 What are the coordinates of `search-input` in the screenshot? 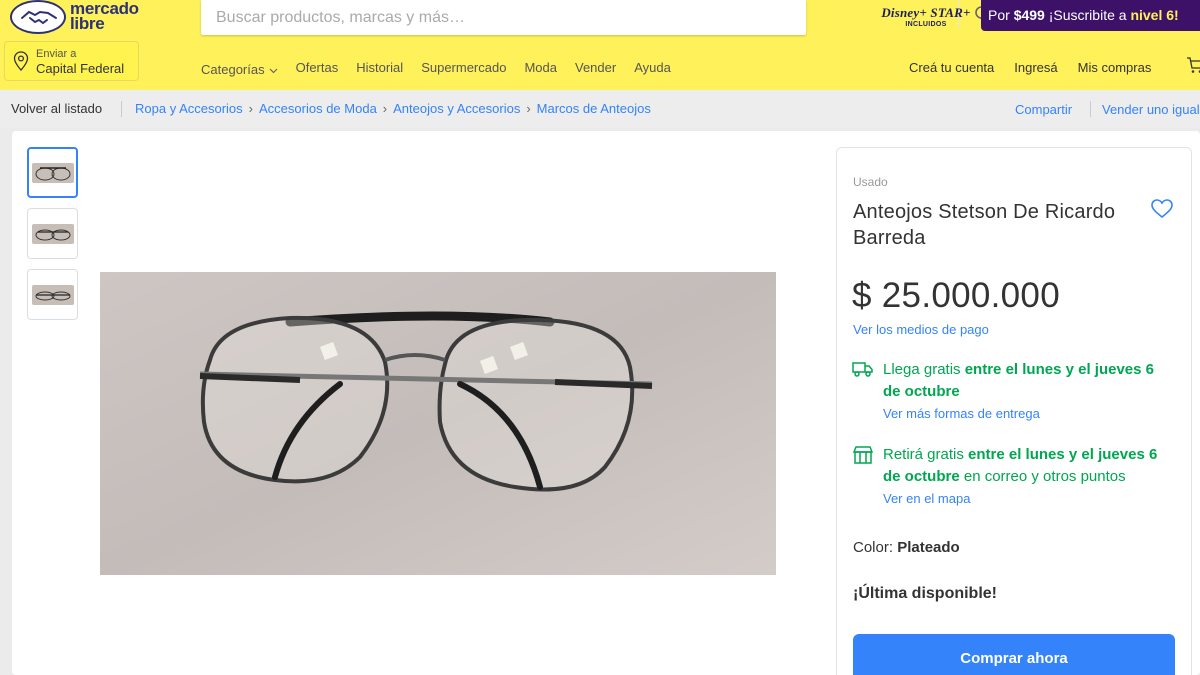 It's located at (481, 17).